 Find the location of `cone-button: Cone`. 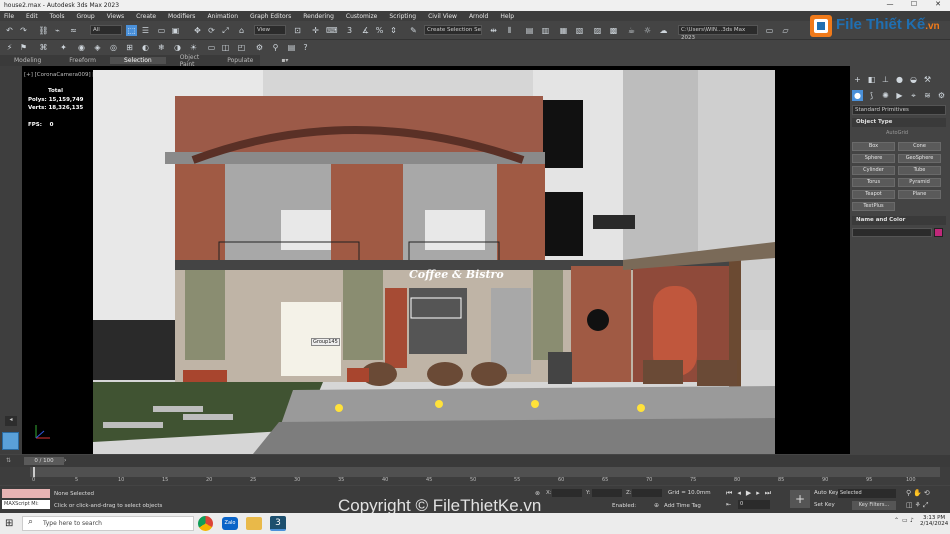

cone-button: Cone is located at coordinates (919, 146).